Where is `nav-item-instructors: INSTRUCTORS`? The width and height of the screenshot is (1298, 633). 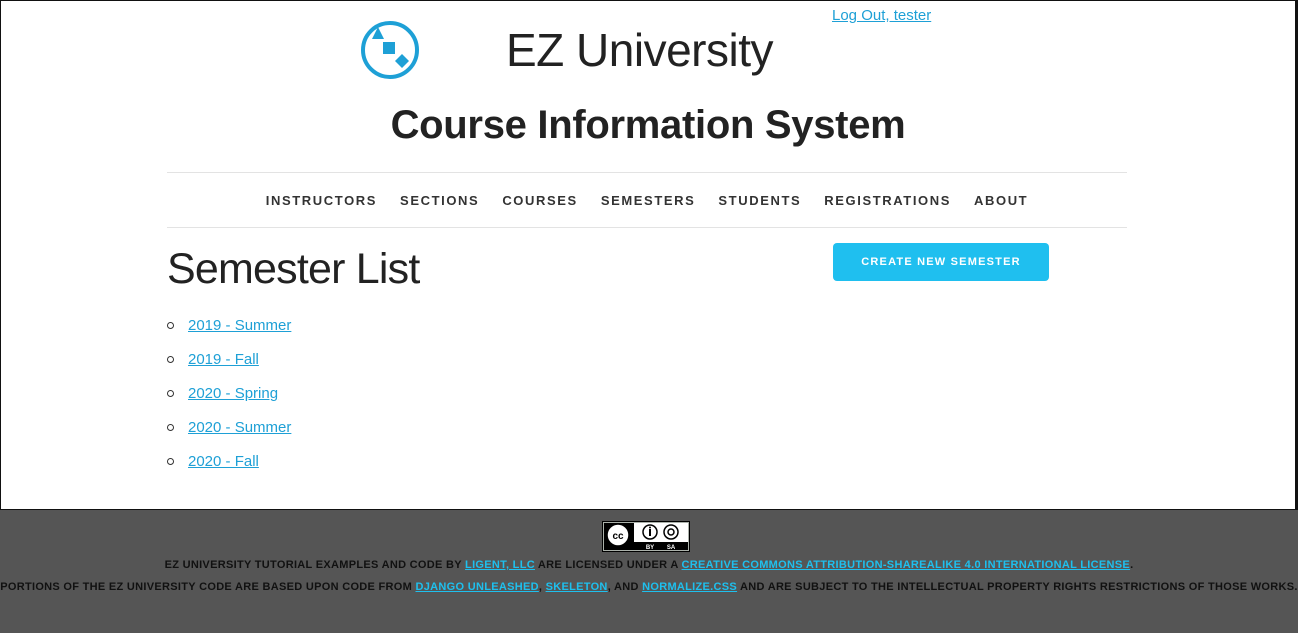 nav-item-instructors: INSTRUCTORS is located at coordinates (321, 200).